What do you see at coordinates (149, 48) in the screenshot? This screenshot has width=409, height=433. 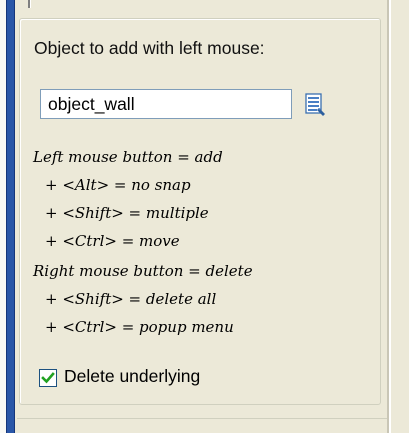 I see `object-heading: Object to add with left mouse:` at bounding box center [149, 48].